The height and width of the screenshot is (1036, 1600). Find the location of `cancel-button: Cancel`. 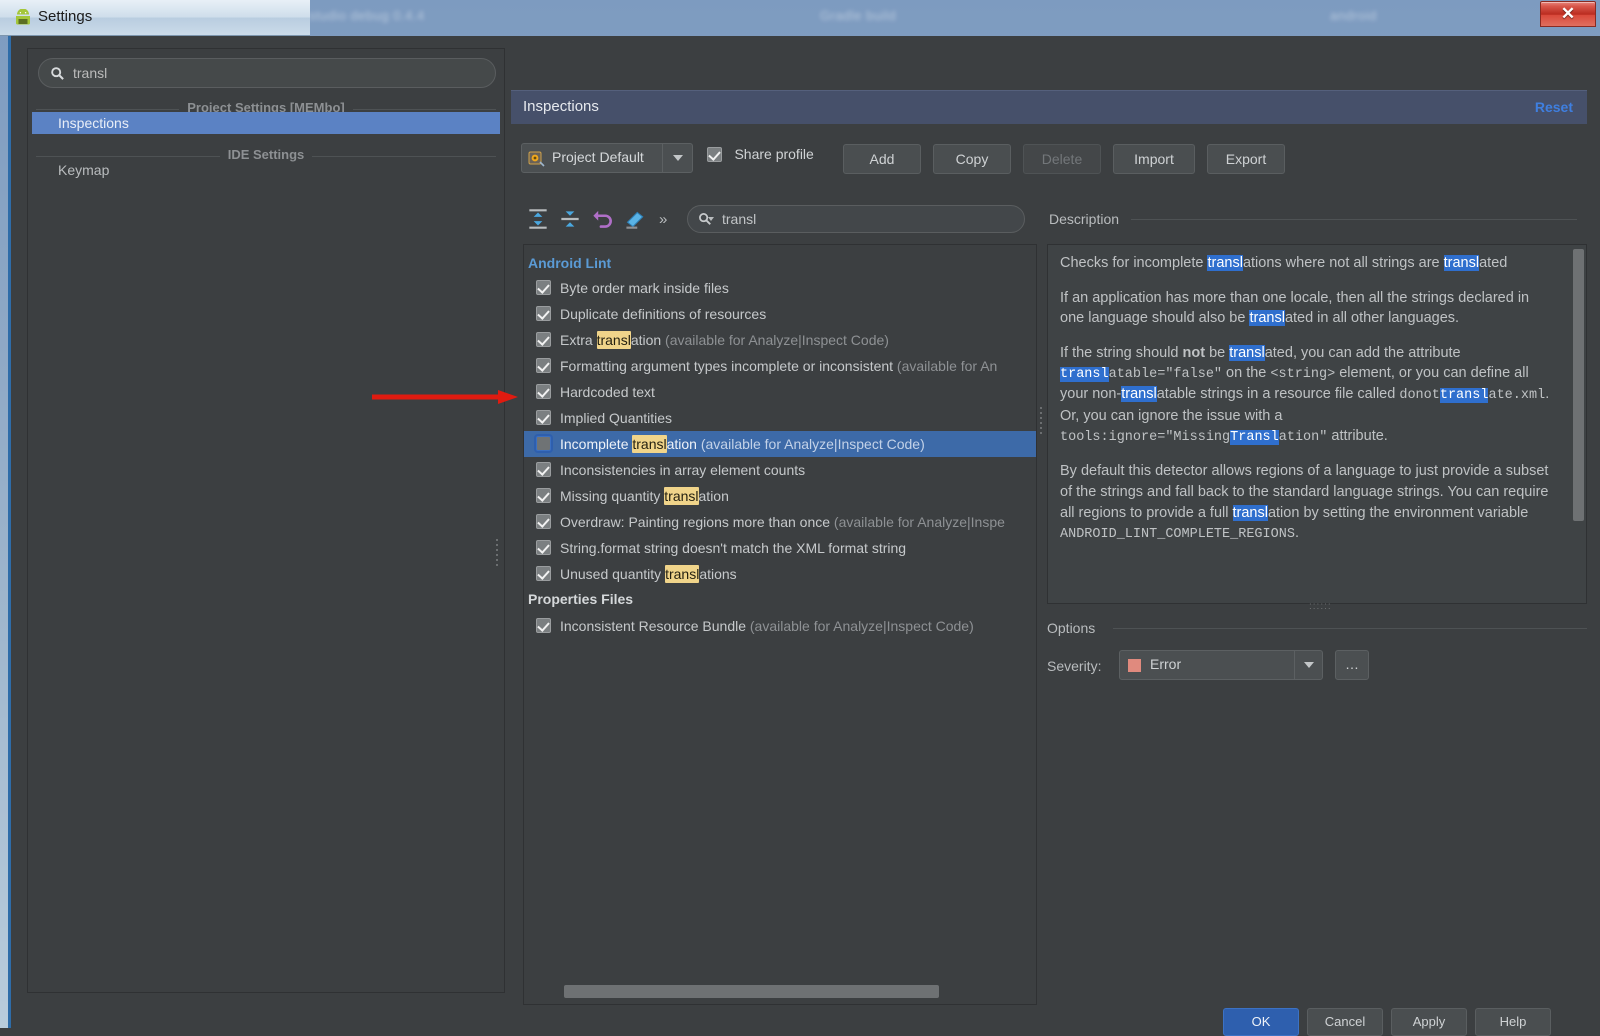

cancel-button: Cancel is located at coordinates (1345, 1022).